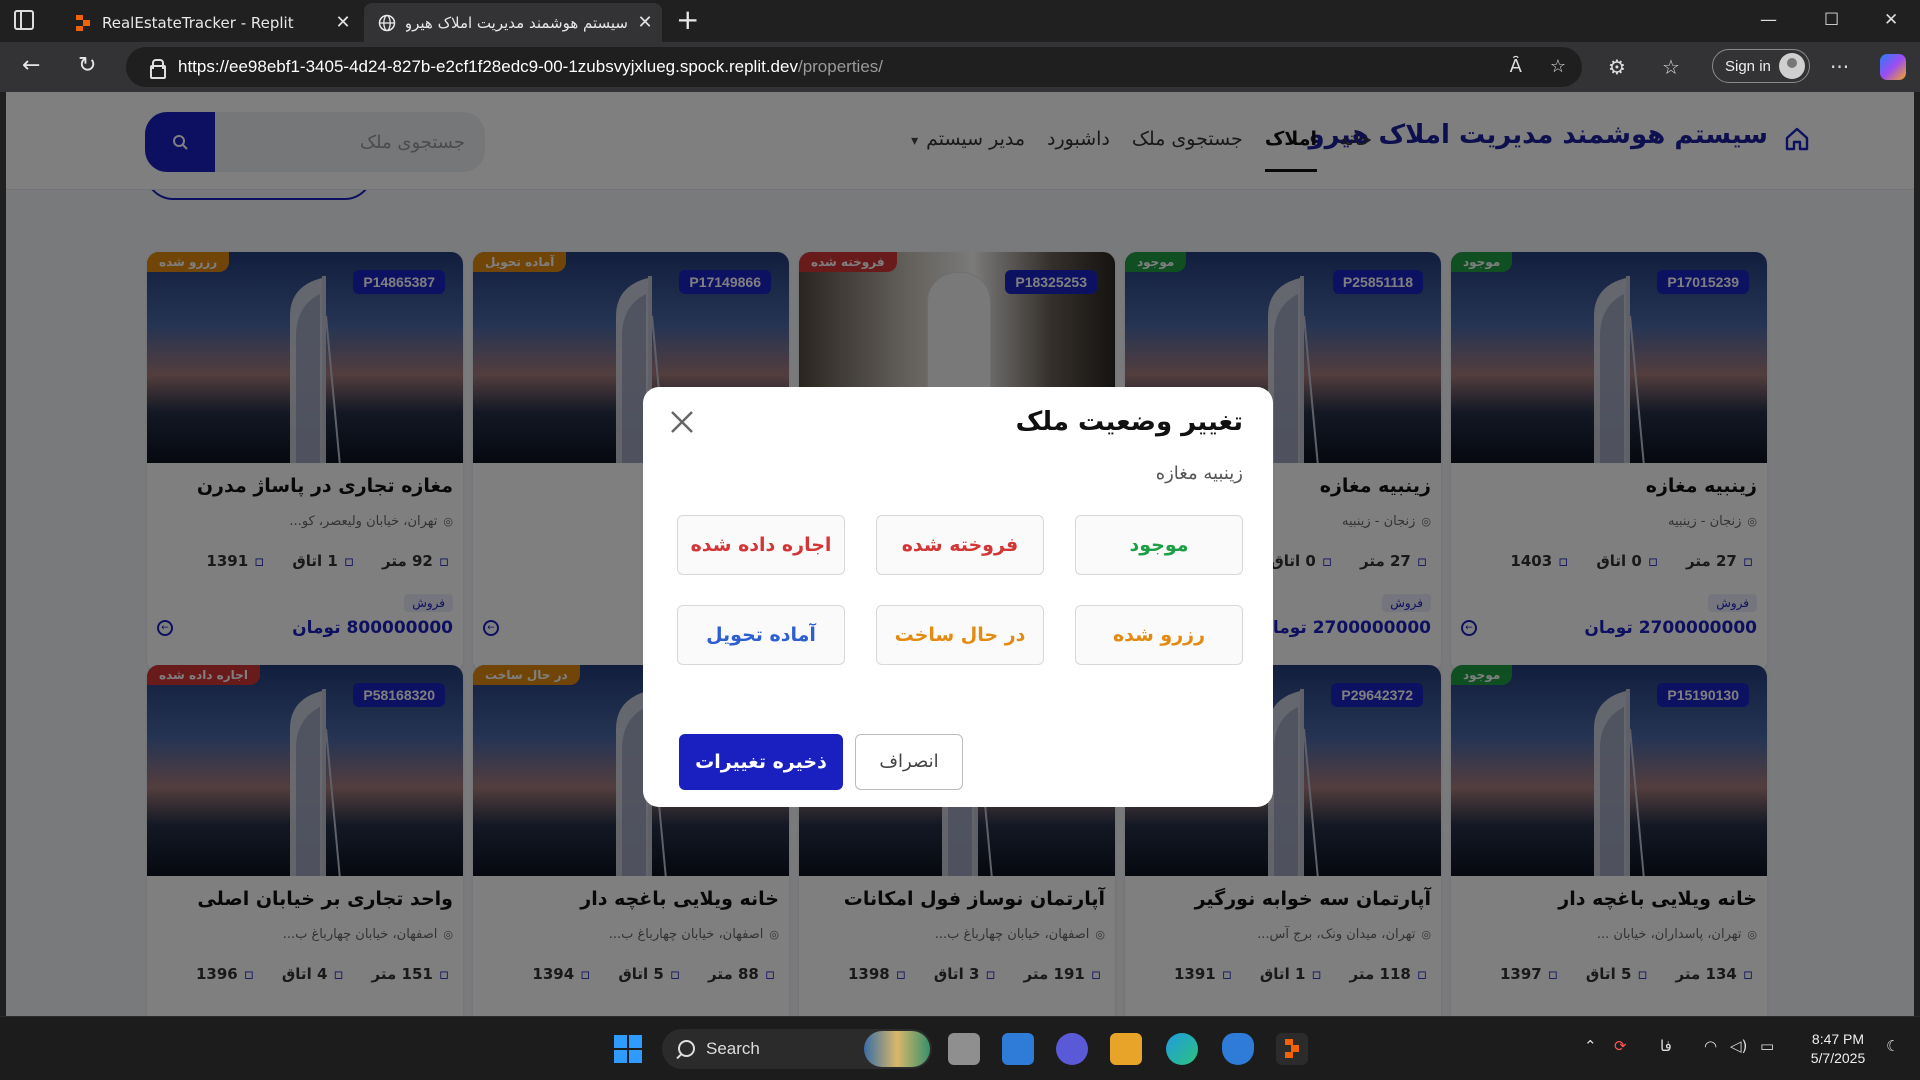 The height and width of the screenshot is (1080, 1920). What do you see at coordinates (1590, 1046) in the screenshot?
I see `chevron-up-icon: ⌃` at bounding box center [1590, 1046].